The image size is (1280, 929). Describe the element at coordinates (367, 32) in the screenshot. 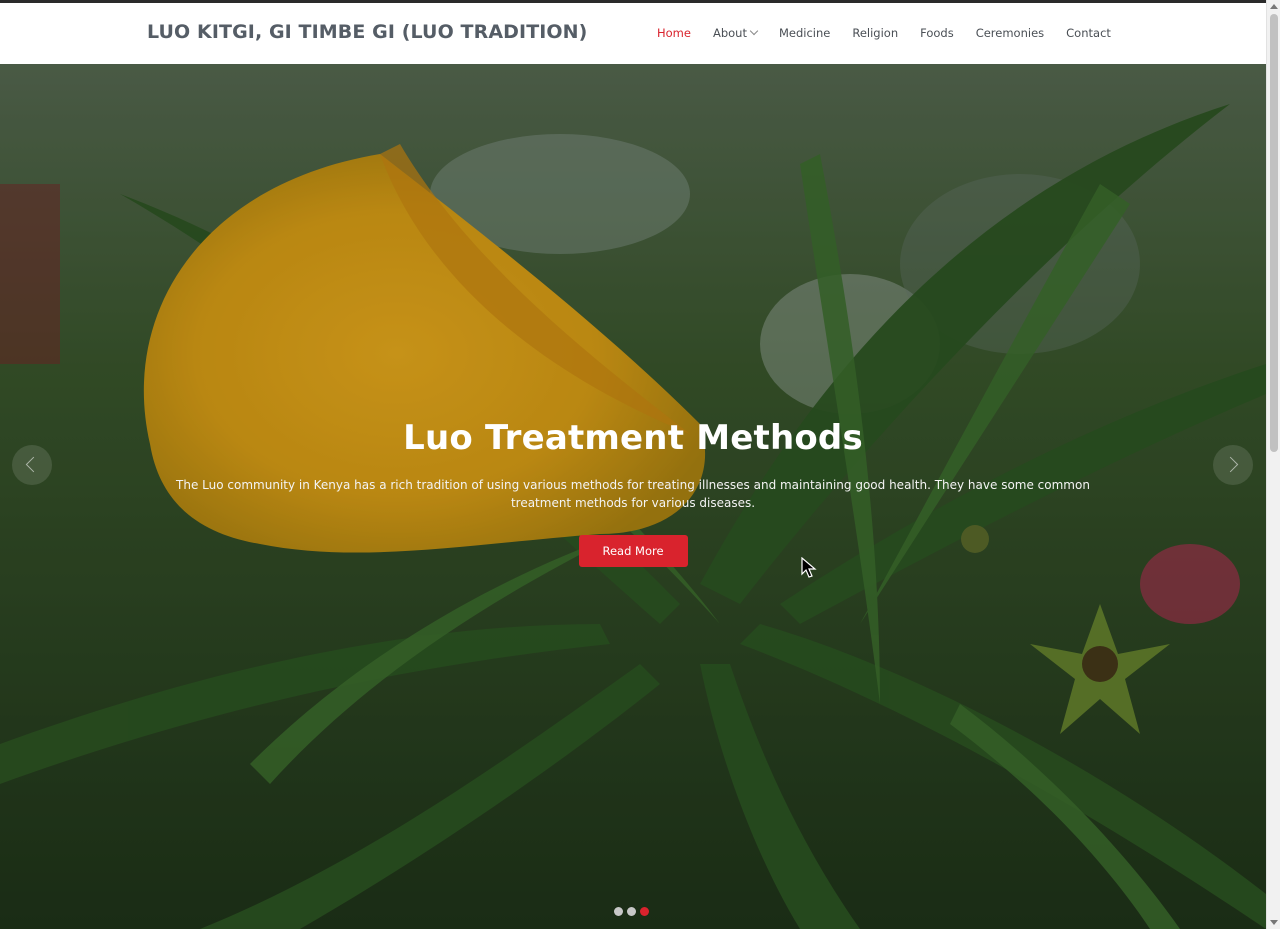

I see `site-logo: LUO KITGI, GI TIMBE GI (LUO TRADITION)` at that location.